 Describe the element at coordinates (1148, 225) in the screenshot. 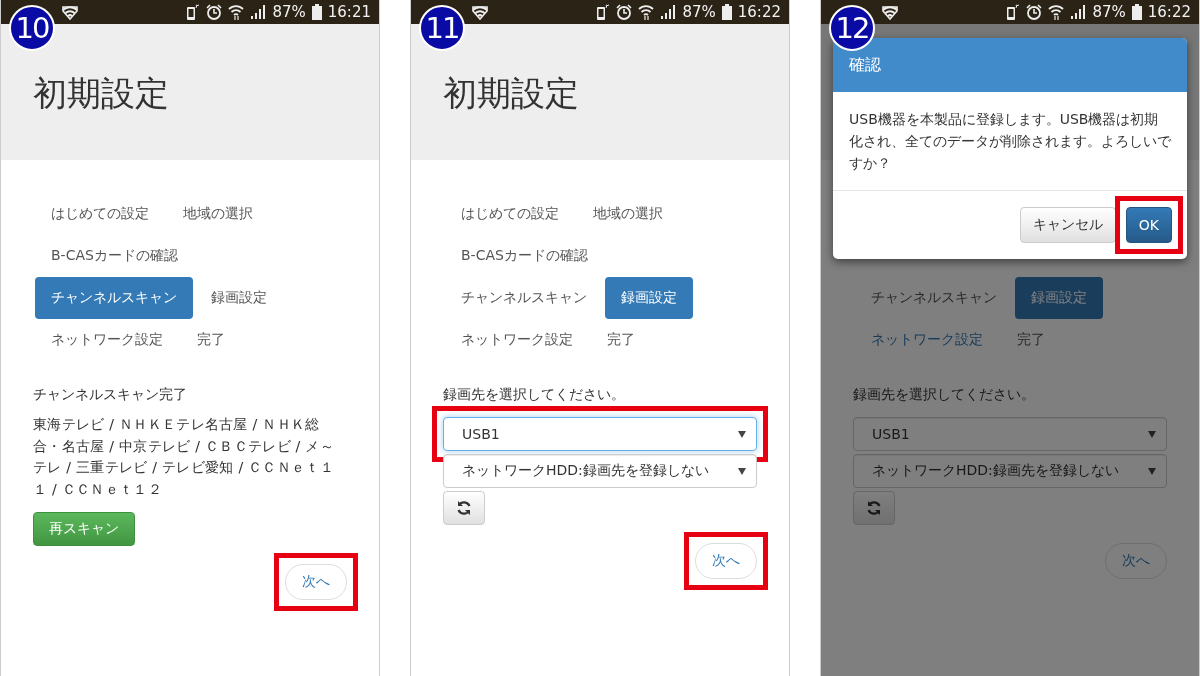

I see `ok-button: OK` at that location.